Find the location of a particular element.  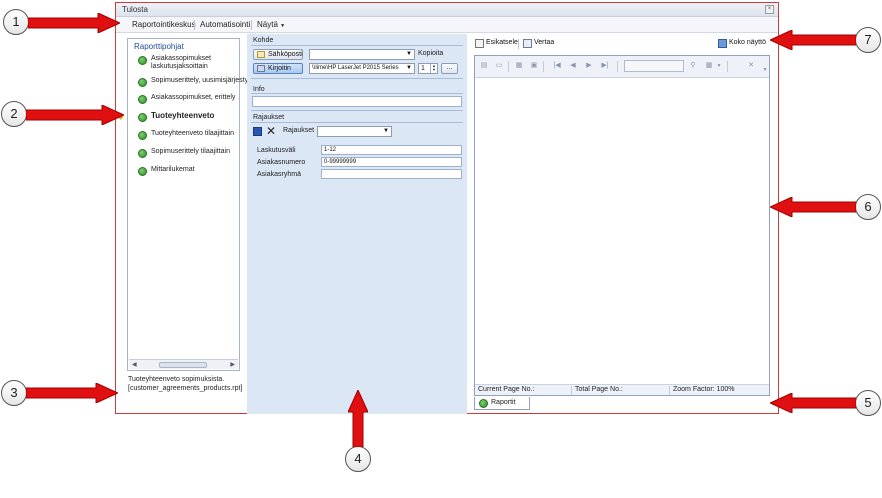

menu-nayta-label: Näytä is located at coordinates (267, 24).